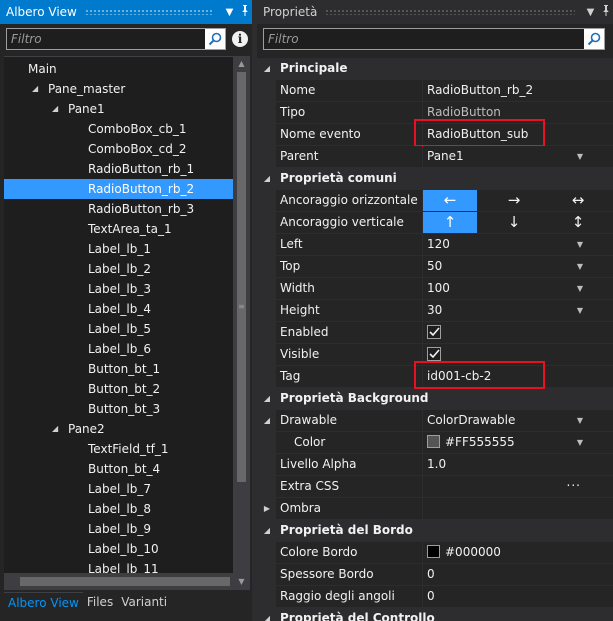 The height and width of the screenshot is (621, 613). What do you see at coordinates (118, 249) in the screenshot?
I see `tree-node: Label_lb_1` at bounding box center [118, 249].